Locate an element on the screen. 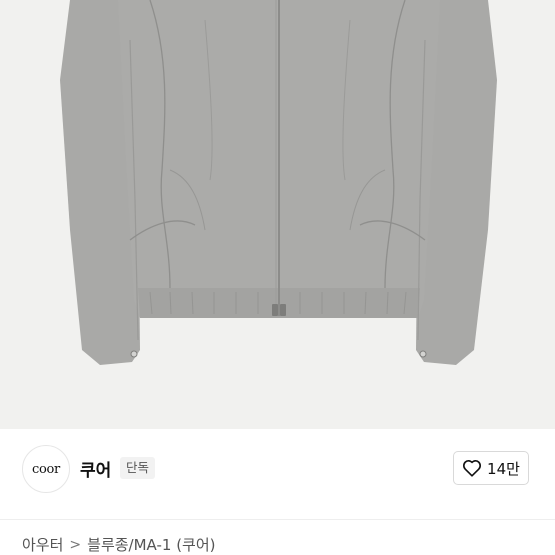 The image size is (555, 555). divider is located at coordinates (277, 519).